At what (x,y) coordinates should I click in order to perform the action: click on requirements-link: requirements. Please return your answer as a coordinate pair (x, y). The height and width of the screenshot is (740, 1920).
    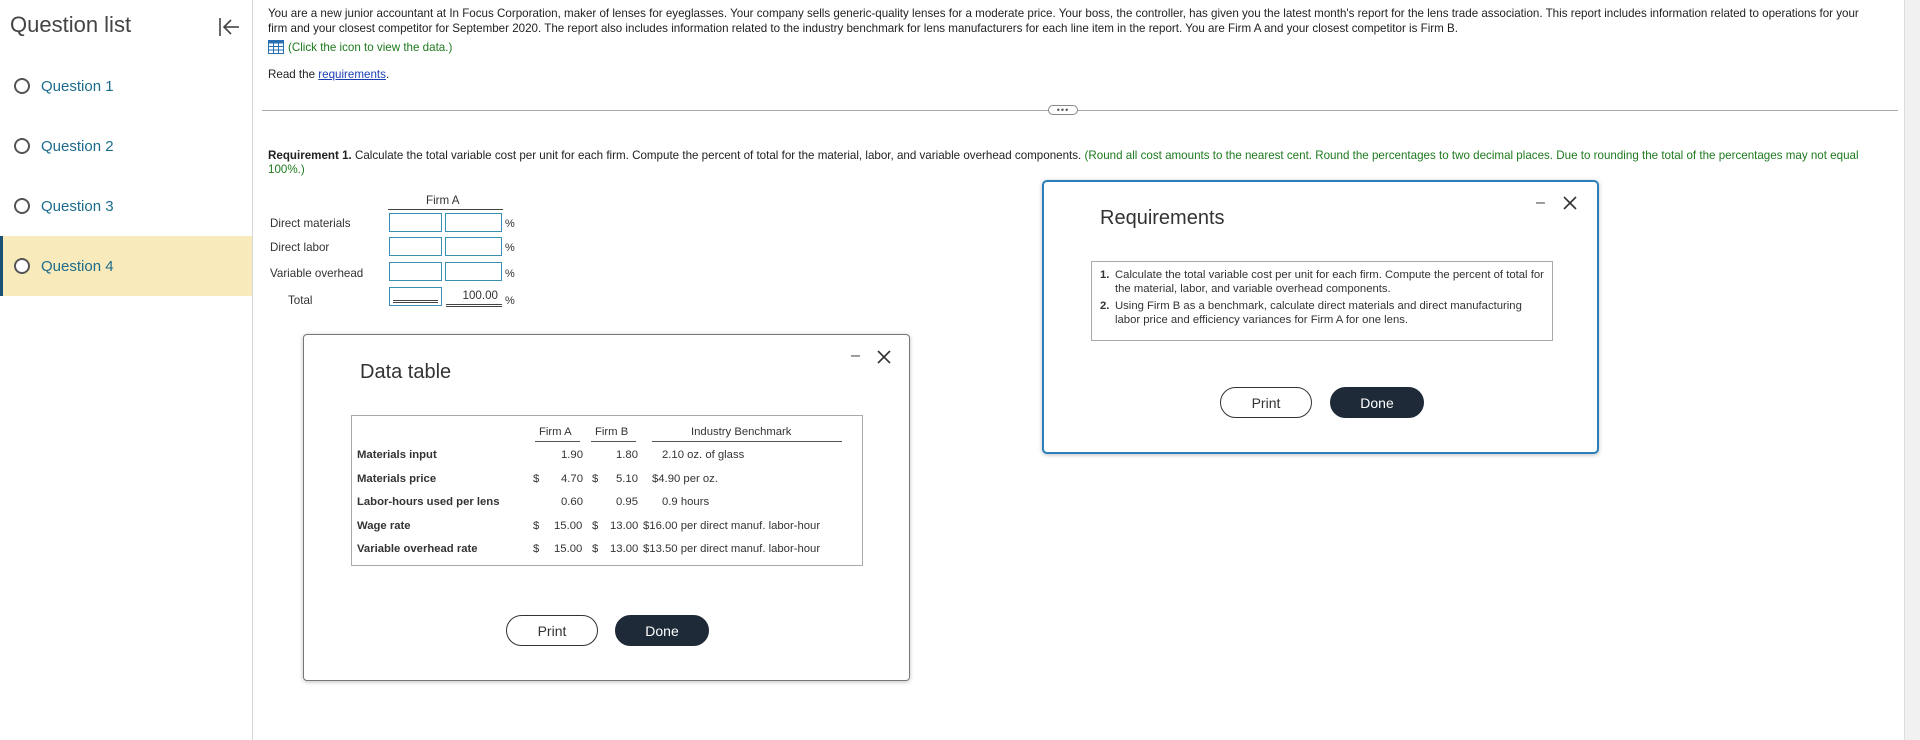
    Looking at the image, I should click on (352, 74).